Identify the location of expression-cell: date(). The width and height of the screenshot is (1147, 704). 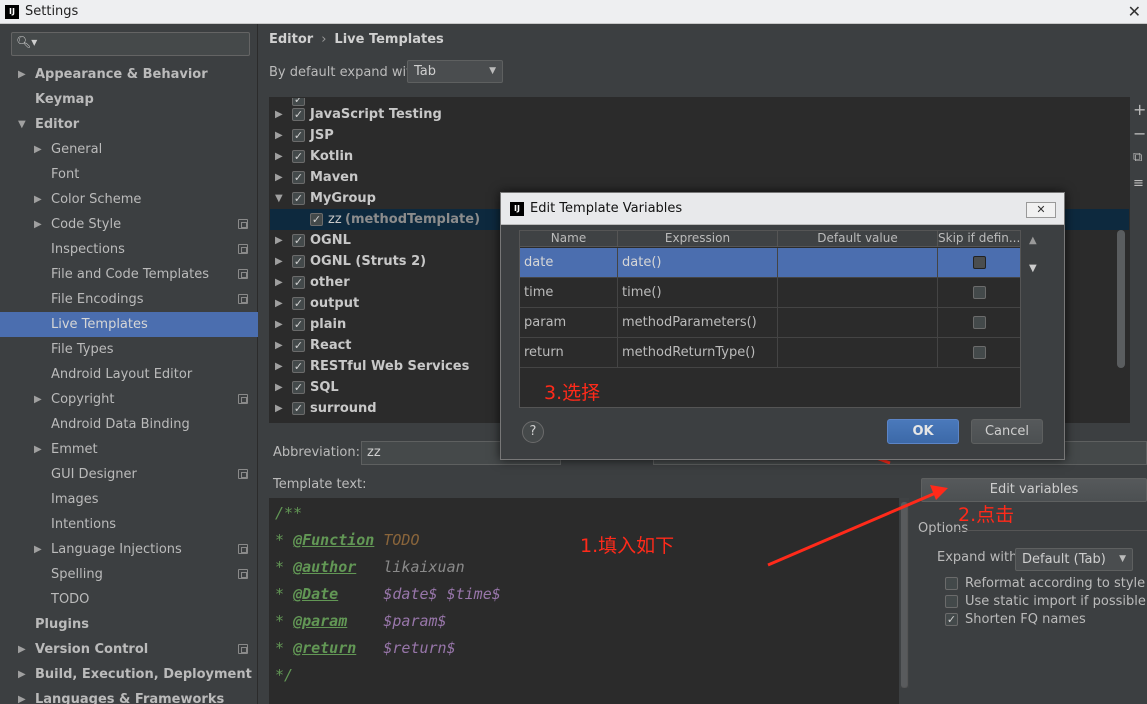
(698, 263).